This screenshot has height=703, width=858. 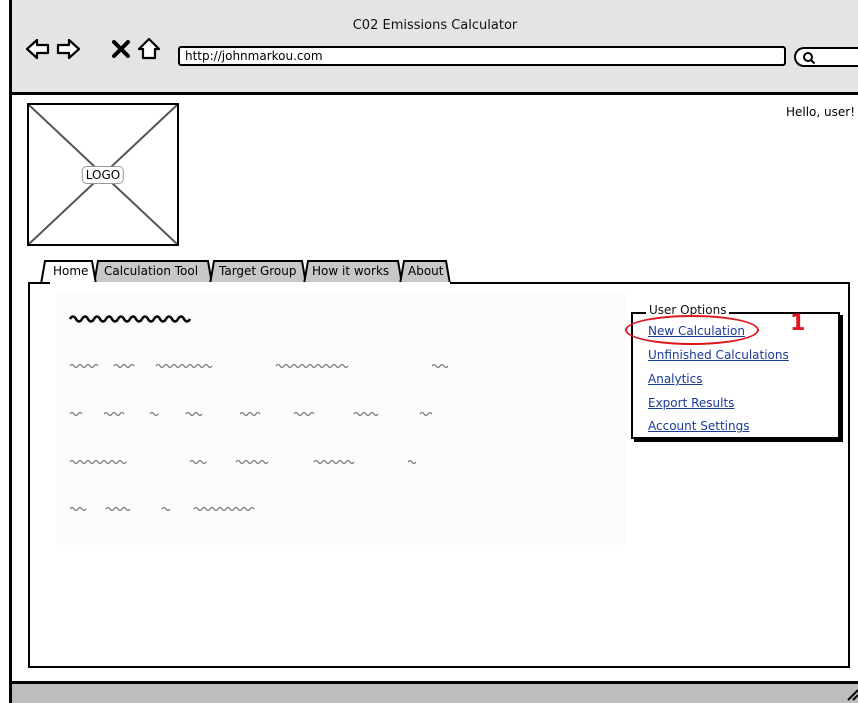 I want to click on highlight-annotation-oval, so click(x=692, y=330).